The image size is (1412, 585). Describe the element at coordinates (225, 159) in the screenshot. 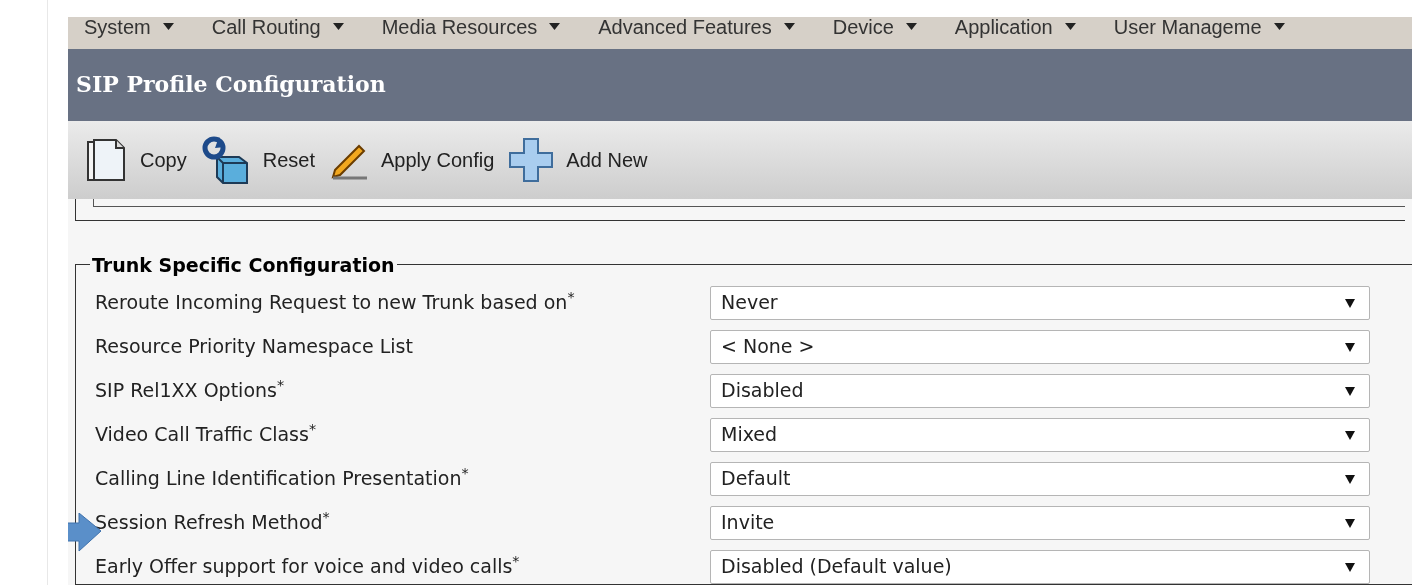

I see `reset-icon` at that location.